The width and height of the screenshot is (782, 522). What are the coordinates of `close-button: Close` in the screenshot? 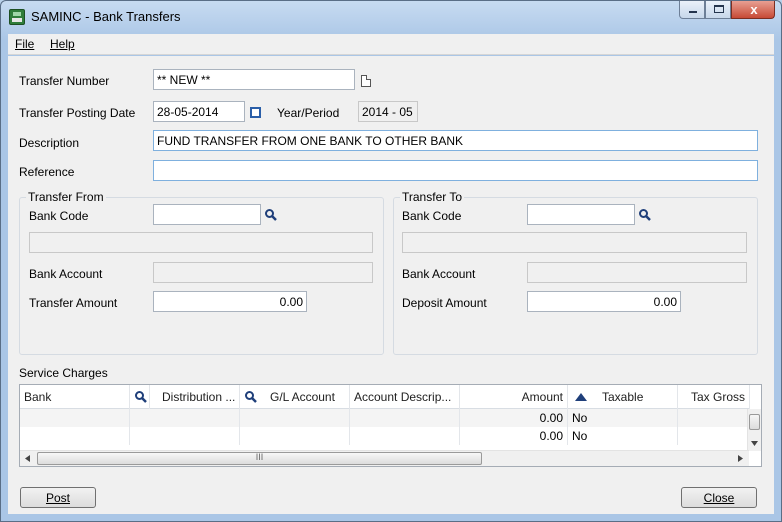 It's located at (719, 497).